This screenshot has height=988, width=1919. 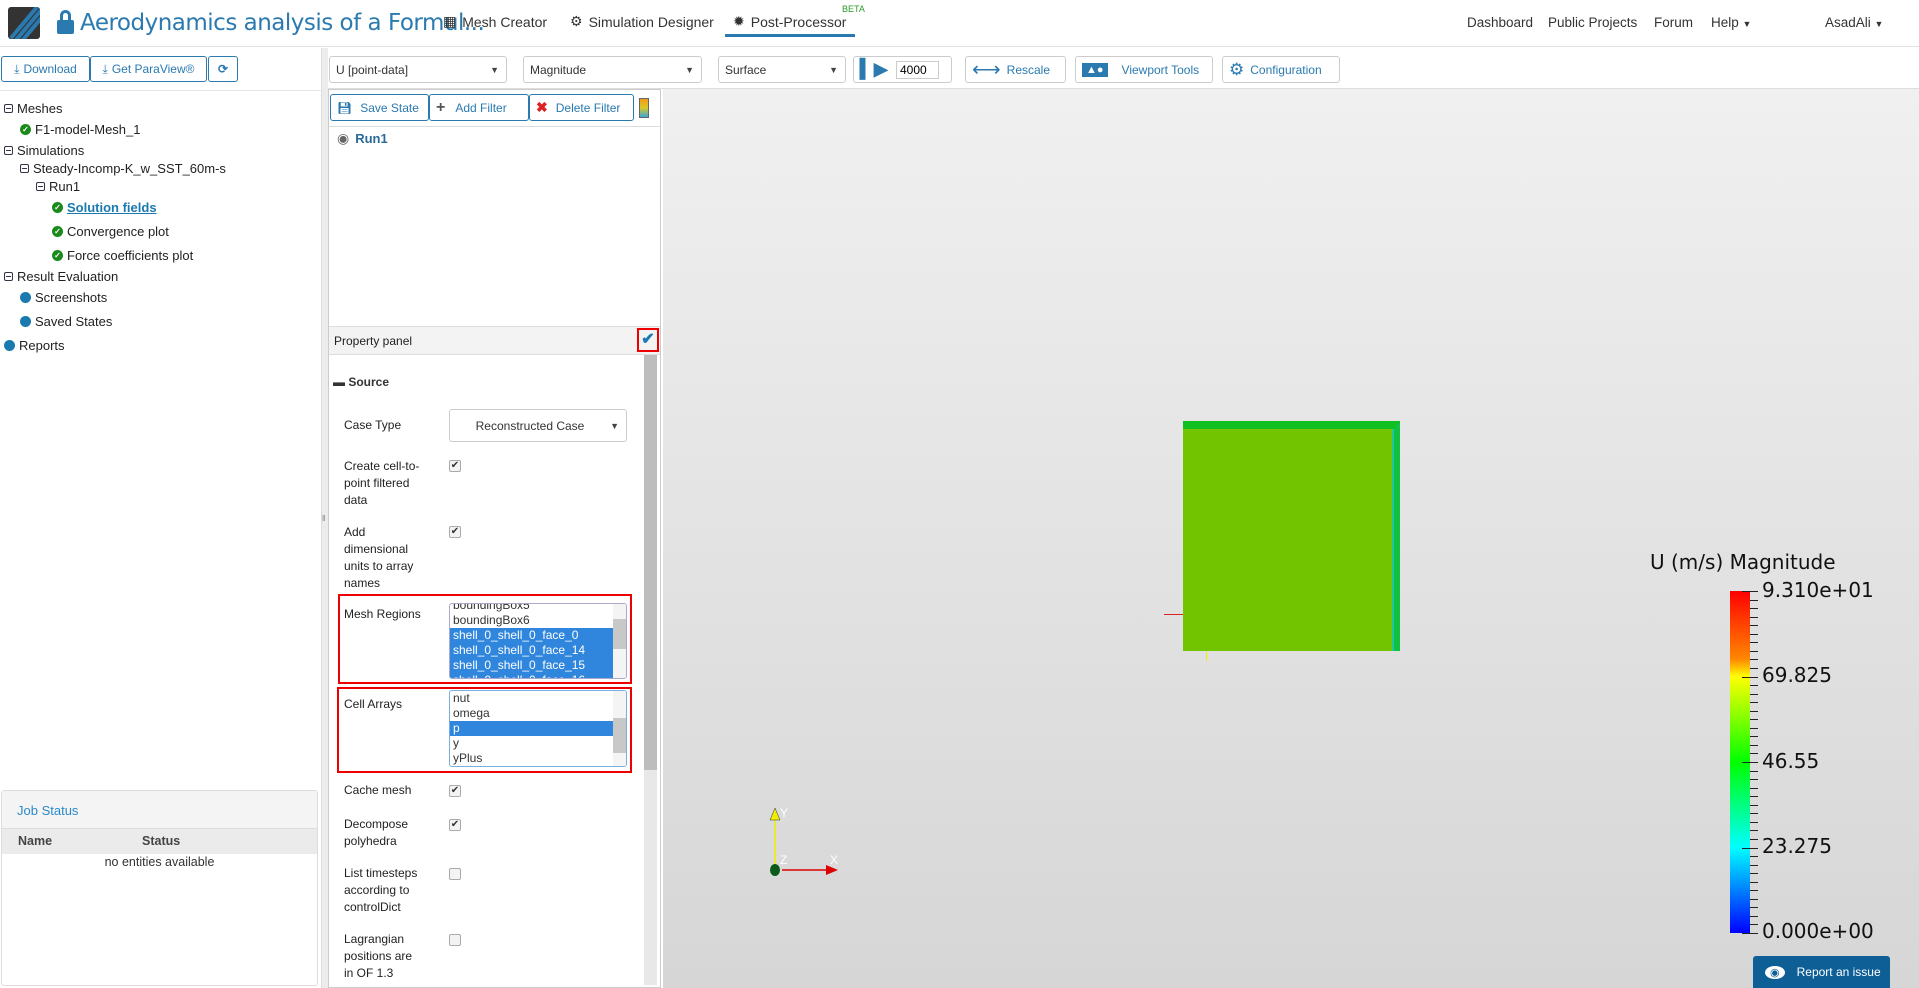 I want to click on colorbar-label: 46.55, so click(x=1791, y=761).